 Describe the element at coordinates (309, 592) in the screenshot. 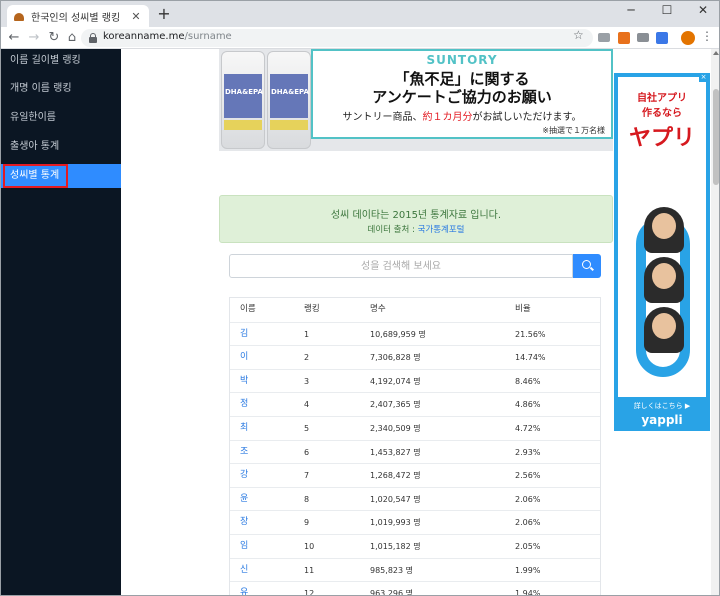

I see `rank-cell: 12` at that location.